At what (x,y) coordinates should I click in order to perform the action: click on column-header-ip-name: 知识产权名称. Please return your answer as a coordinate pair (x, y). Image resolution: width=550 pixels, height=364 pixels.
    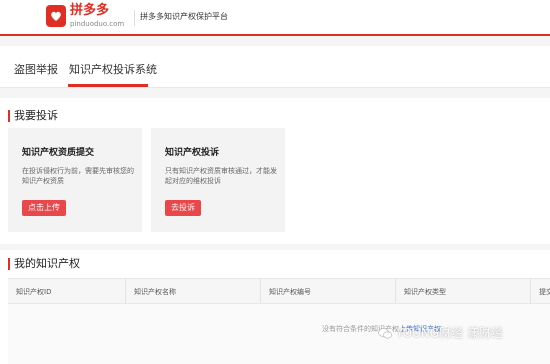
    Looking at the image, I should click on (155, 292).